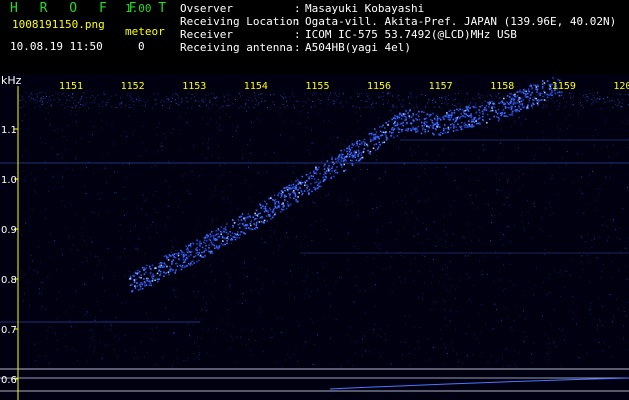 This screenshot has height=400, width=629. What do you see at coordinates (317, 86) in the screenshot?
I see `x-tick-label: 1155` at bounding box center [317, 86].